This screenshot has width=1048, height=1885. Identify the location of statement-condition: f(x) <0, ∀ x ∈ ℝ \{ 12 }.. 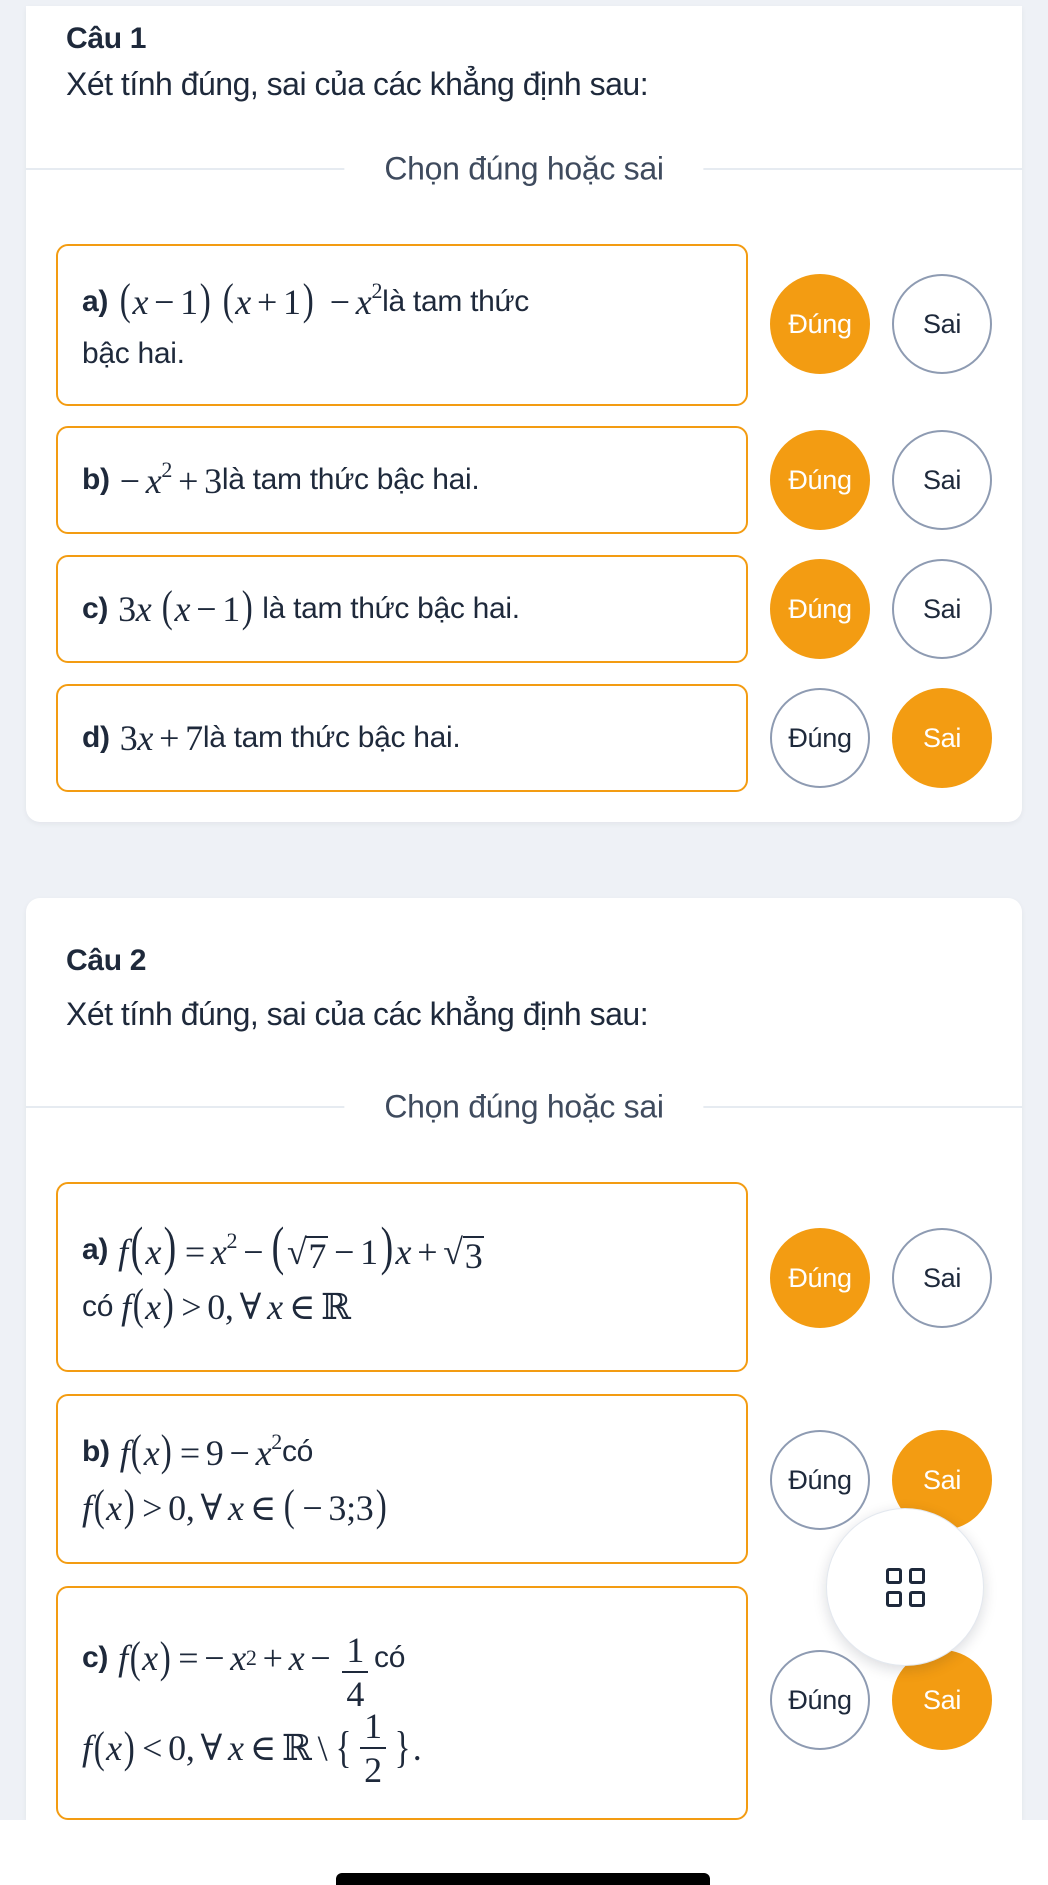
(252, 1748).